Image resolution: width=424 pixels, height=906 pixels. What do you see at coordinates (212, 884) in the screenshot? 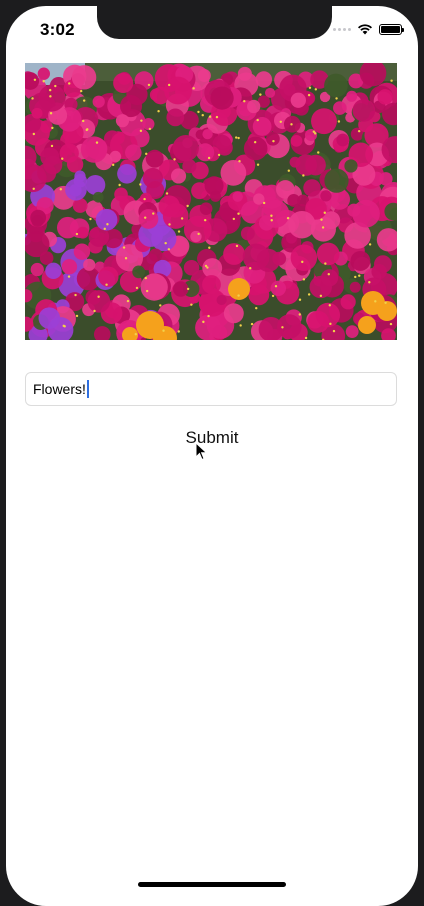
I see `home-indicator` at bounding box center [212, 884].